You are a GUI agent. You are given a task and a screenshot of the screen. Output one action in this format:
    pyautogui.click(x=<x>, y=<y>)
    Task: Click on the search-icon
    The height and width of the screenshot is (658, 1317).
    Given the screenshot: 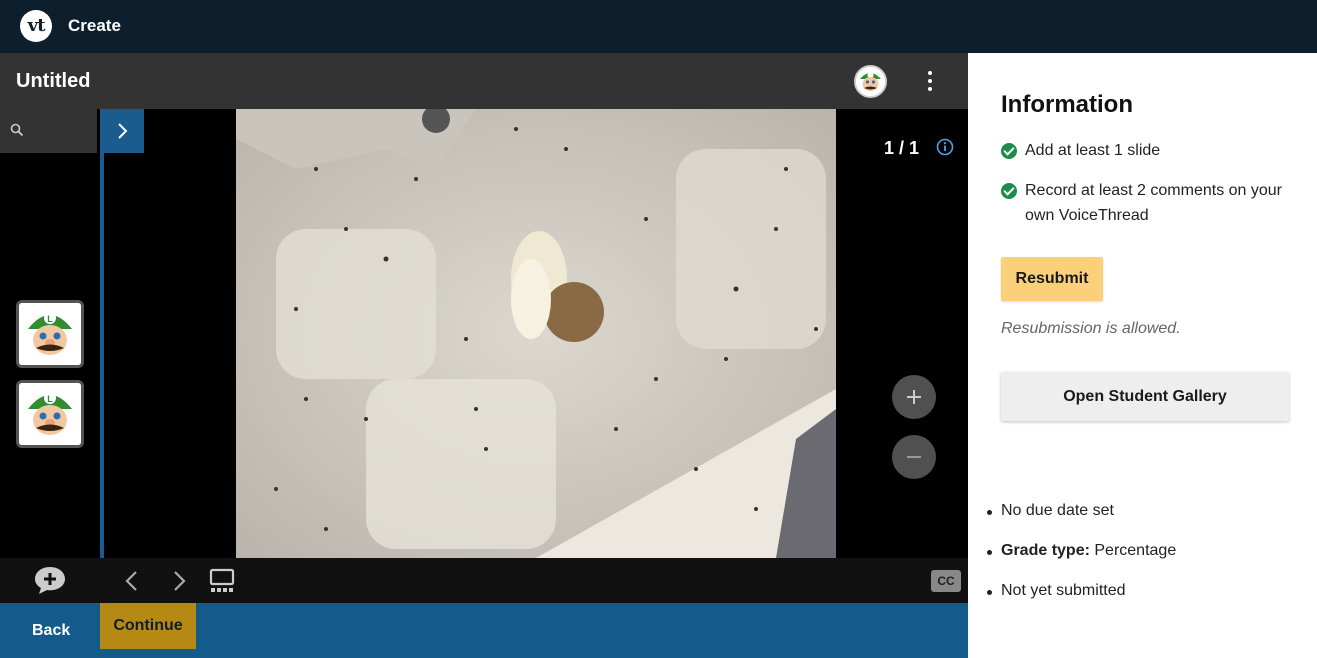 What is the action you would take?
    pyautogui.click(x=17, y=130)
    